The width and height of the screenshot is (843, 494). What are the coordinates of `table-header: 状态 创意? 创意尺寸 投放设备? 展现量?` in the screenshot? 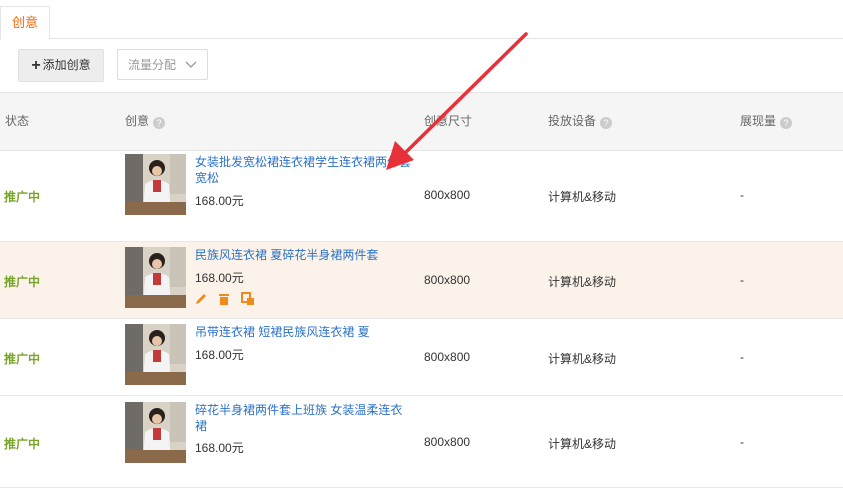 It's located at (421, 121).